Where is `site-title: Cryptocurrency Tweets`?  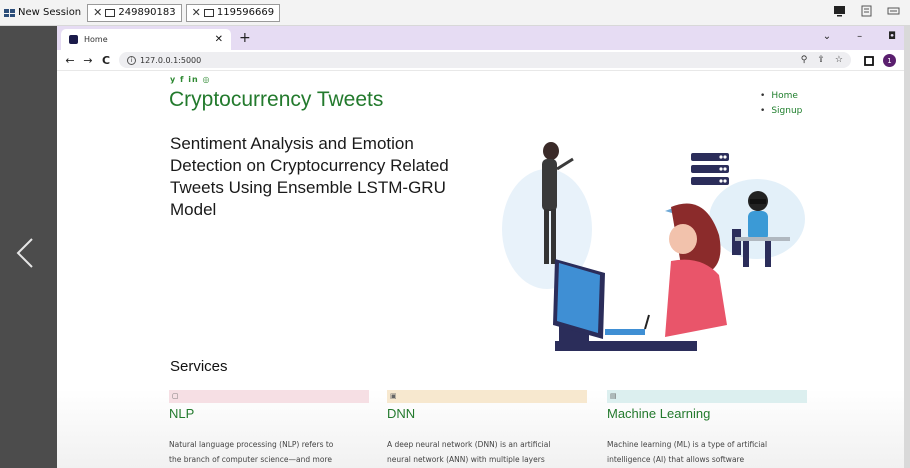 site-title: Cryptocurrency Tweets is located at coordinates (276, 100).